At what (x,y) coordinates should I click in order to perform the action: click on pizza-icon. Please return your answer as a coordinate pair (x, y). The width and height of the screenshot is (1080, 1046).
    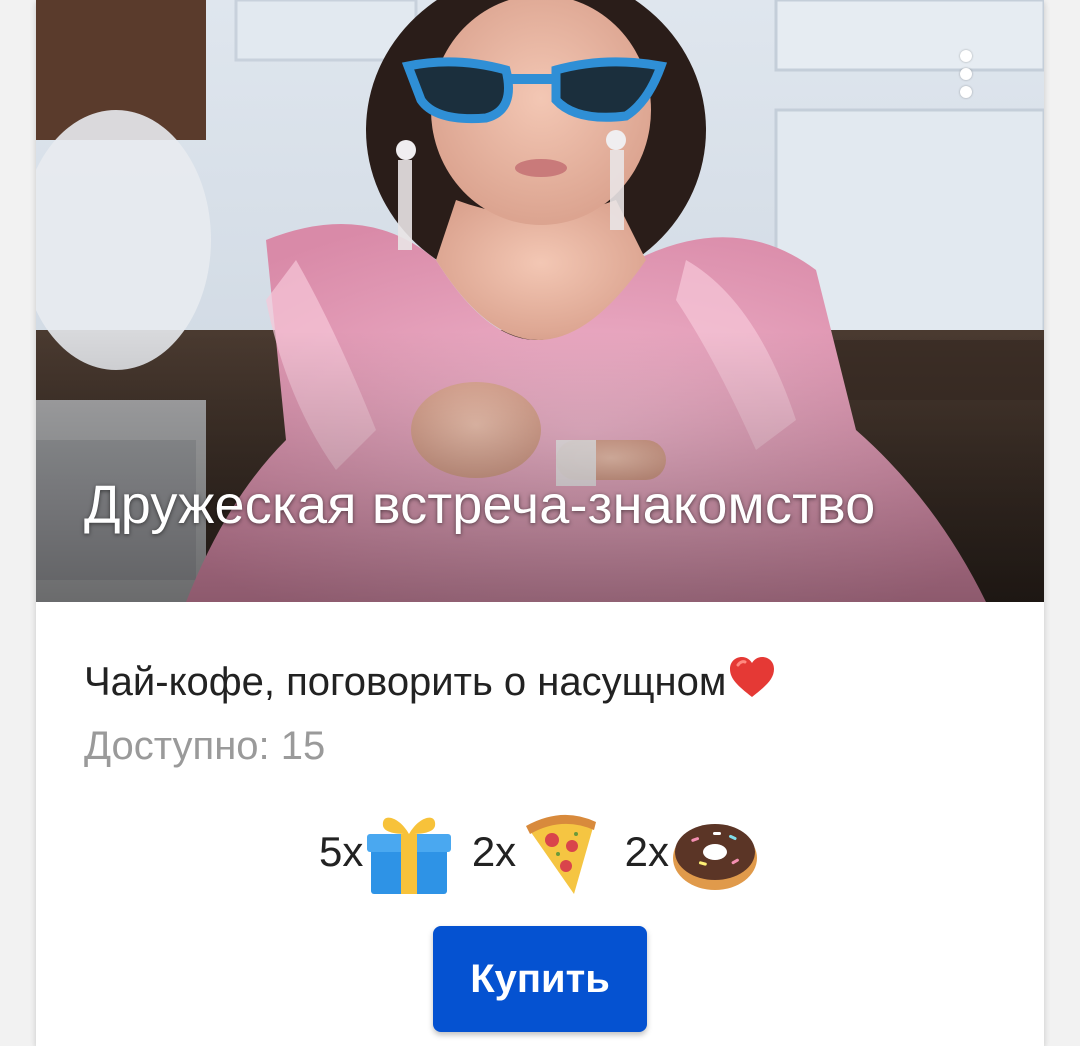
    Looking at the image, I should click on (561, 854).